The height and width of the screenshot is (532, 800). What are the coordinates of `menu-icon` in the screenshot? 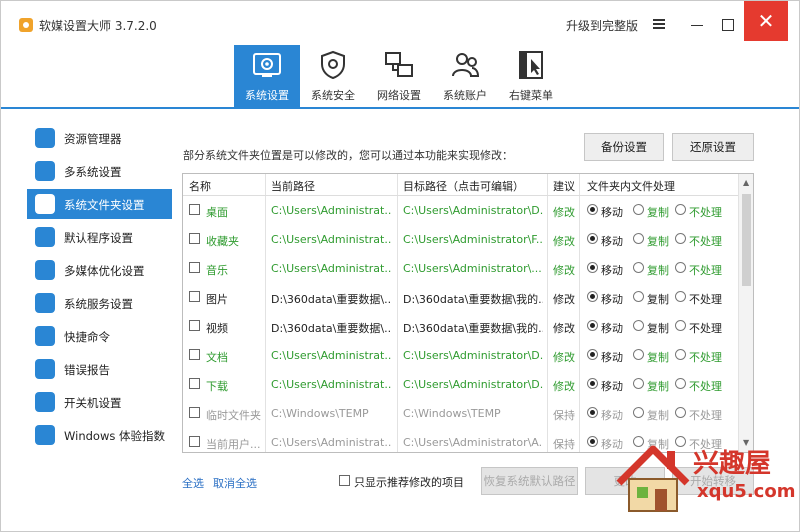 It's located at (659, 24).